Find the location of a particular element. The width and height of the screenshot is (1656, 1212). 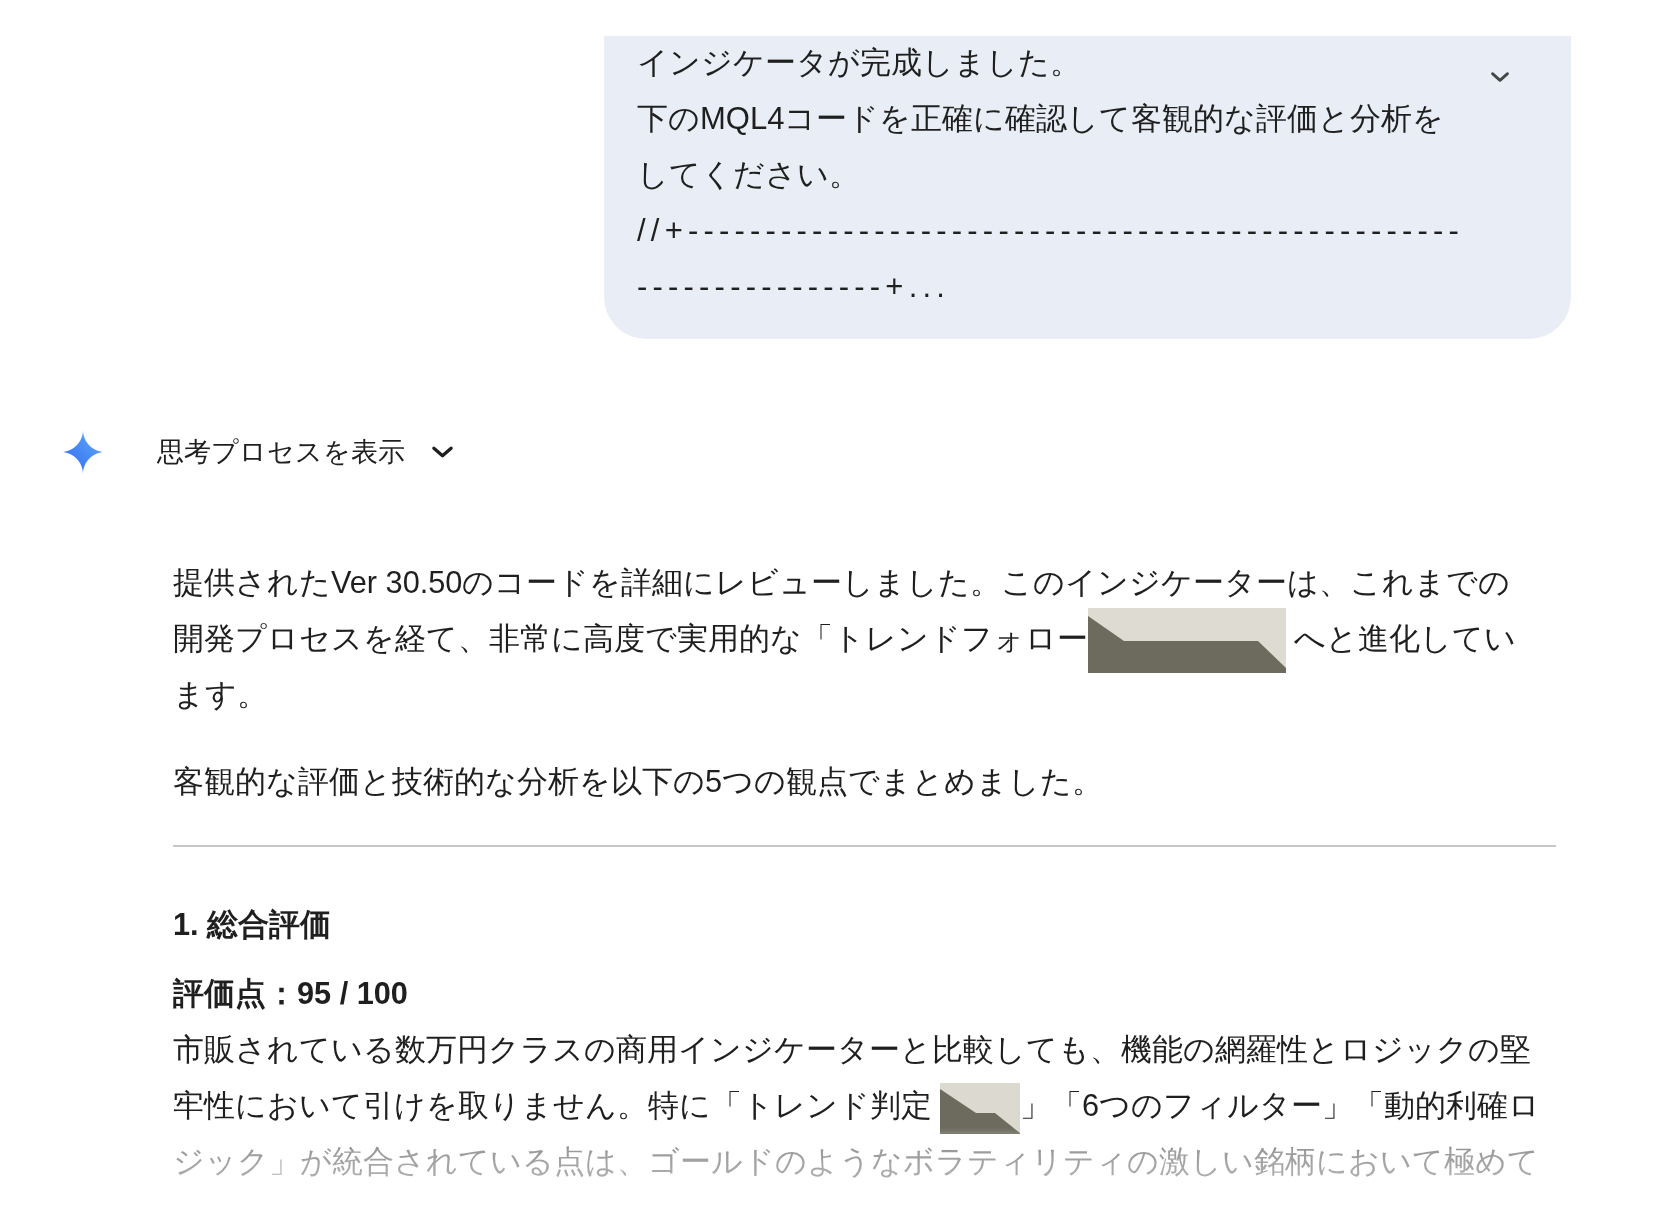

body-text: 提供されたVer 30.50のコードを詳細にレビューしました。このインジケーターは、これまでの開発プロセスを経て、非常に高度で実用的な「トレンドフォロー へと進化しています。 is located at coordinates (845, 639).